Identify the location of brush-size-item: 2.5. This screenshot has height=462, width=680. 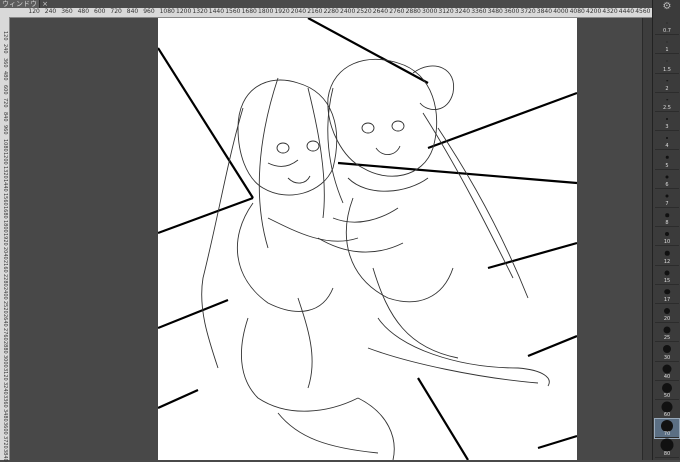
(667, 102).